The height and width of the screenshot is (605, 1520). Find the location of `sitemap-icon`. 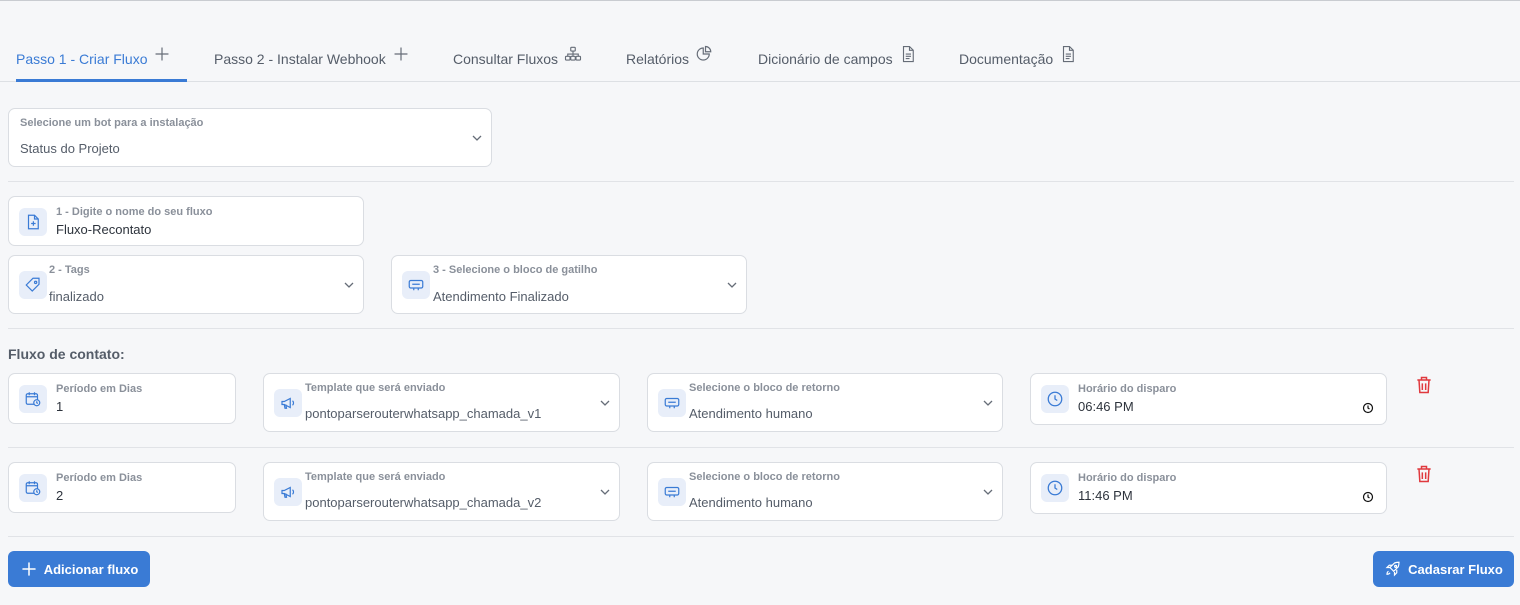

sitemap-icon is located at coordinates (573, 54).